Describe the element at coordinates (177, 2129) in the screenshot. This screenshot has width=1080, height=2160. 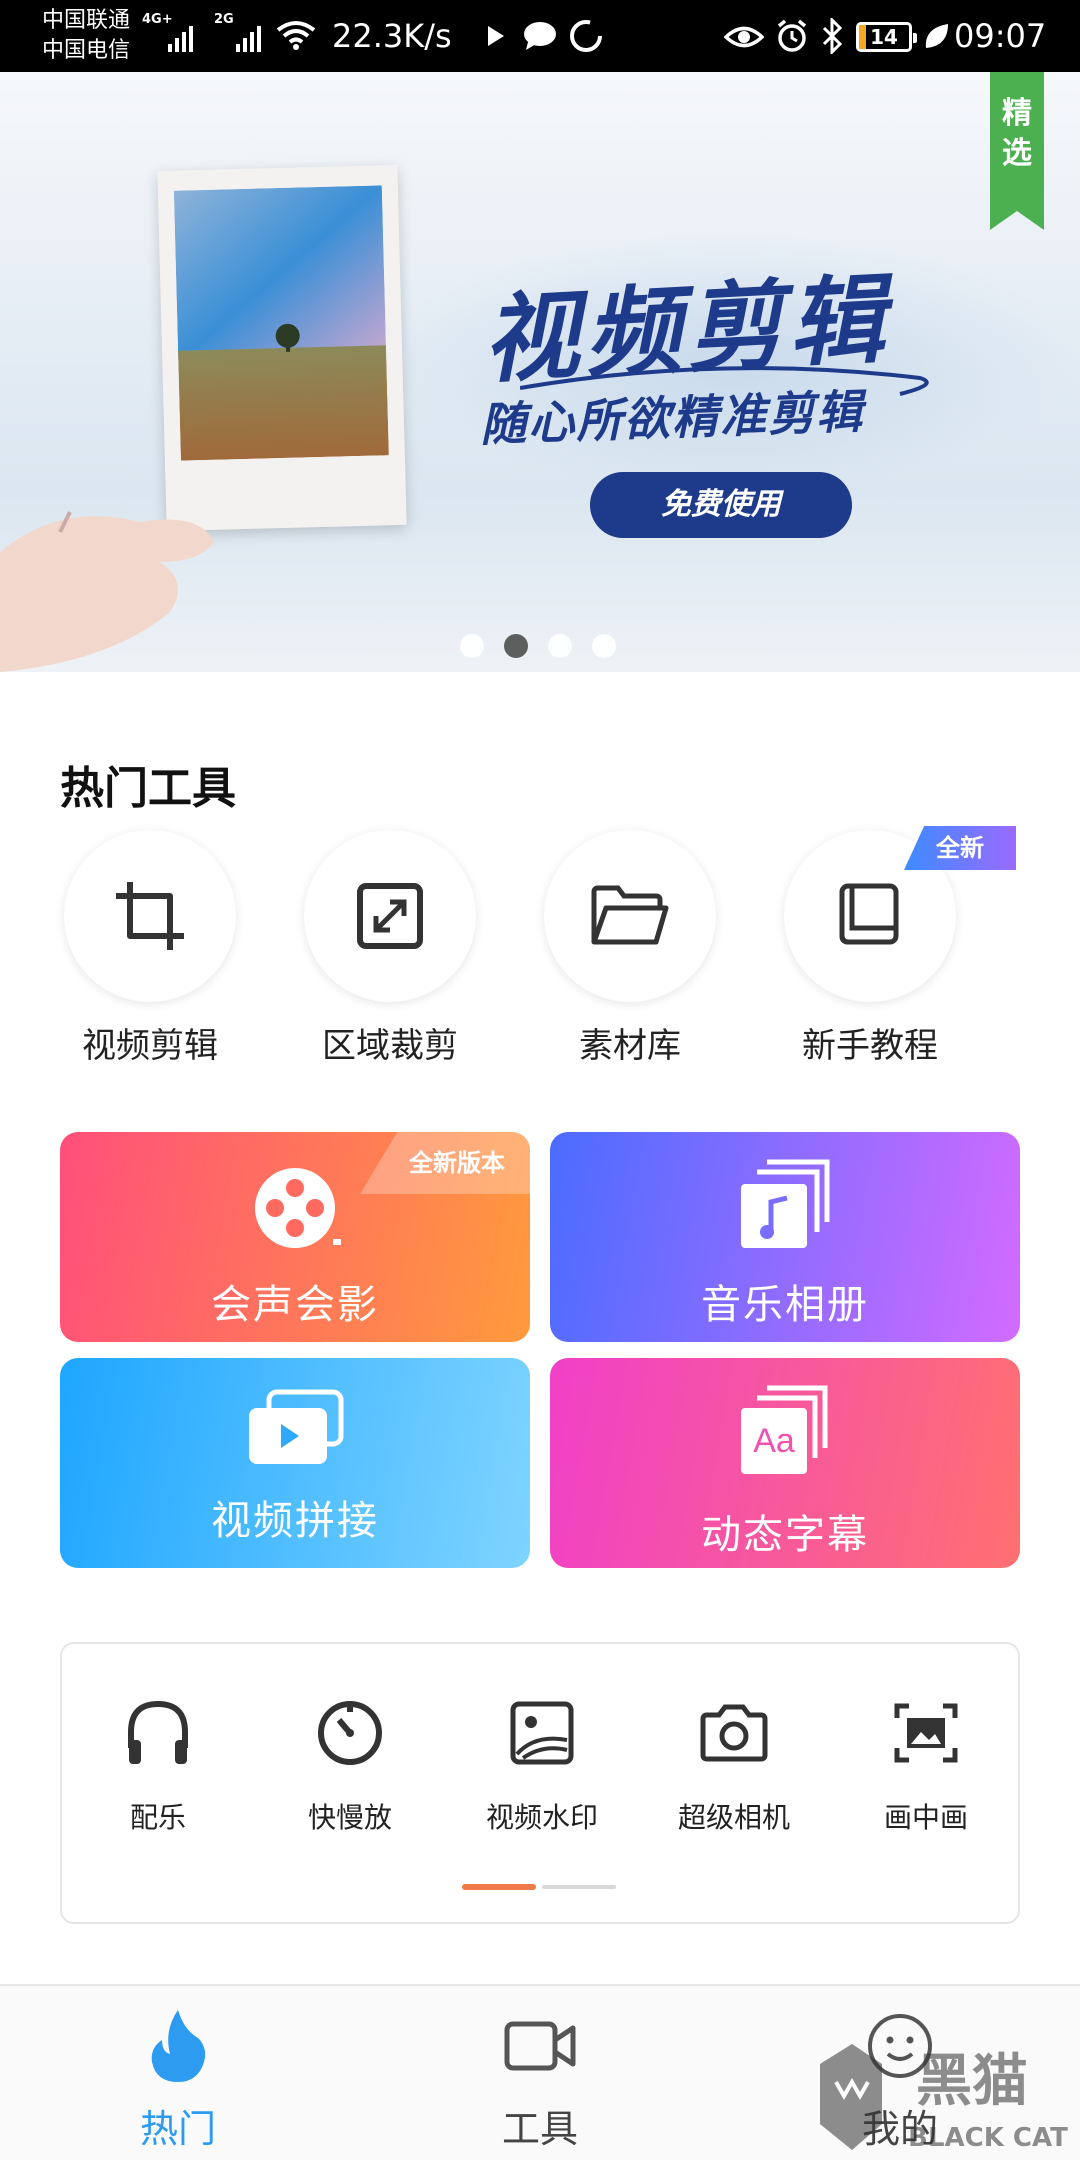
I see `nav-label: 热门` at that location.